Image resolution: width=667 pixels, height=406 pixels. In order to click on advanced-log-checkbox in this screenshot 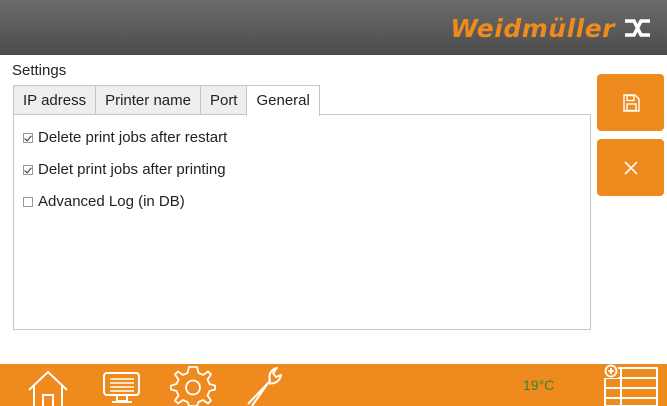, I will do `click(28, 201)`.